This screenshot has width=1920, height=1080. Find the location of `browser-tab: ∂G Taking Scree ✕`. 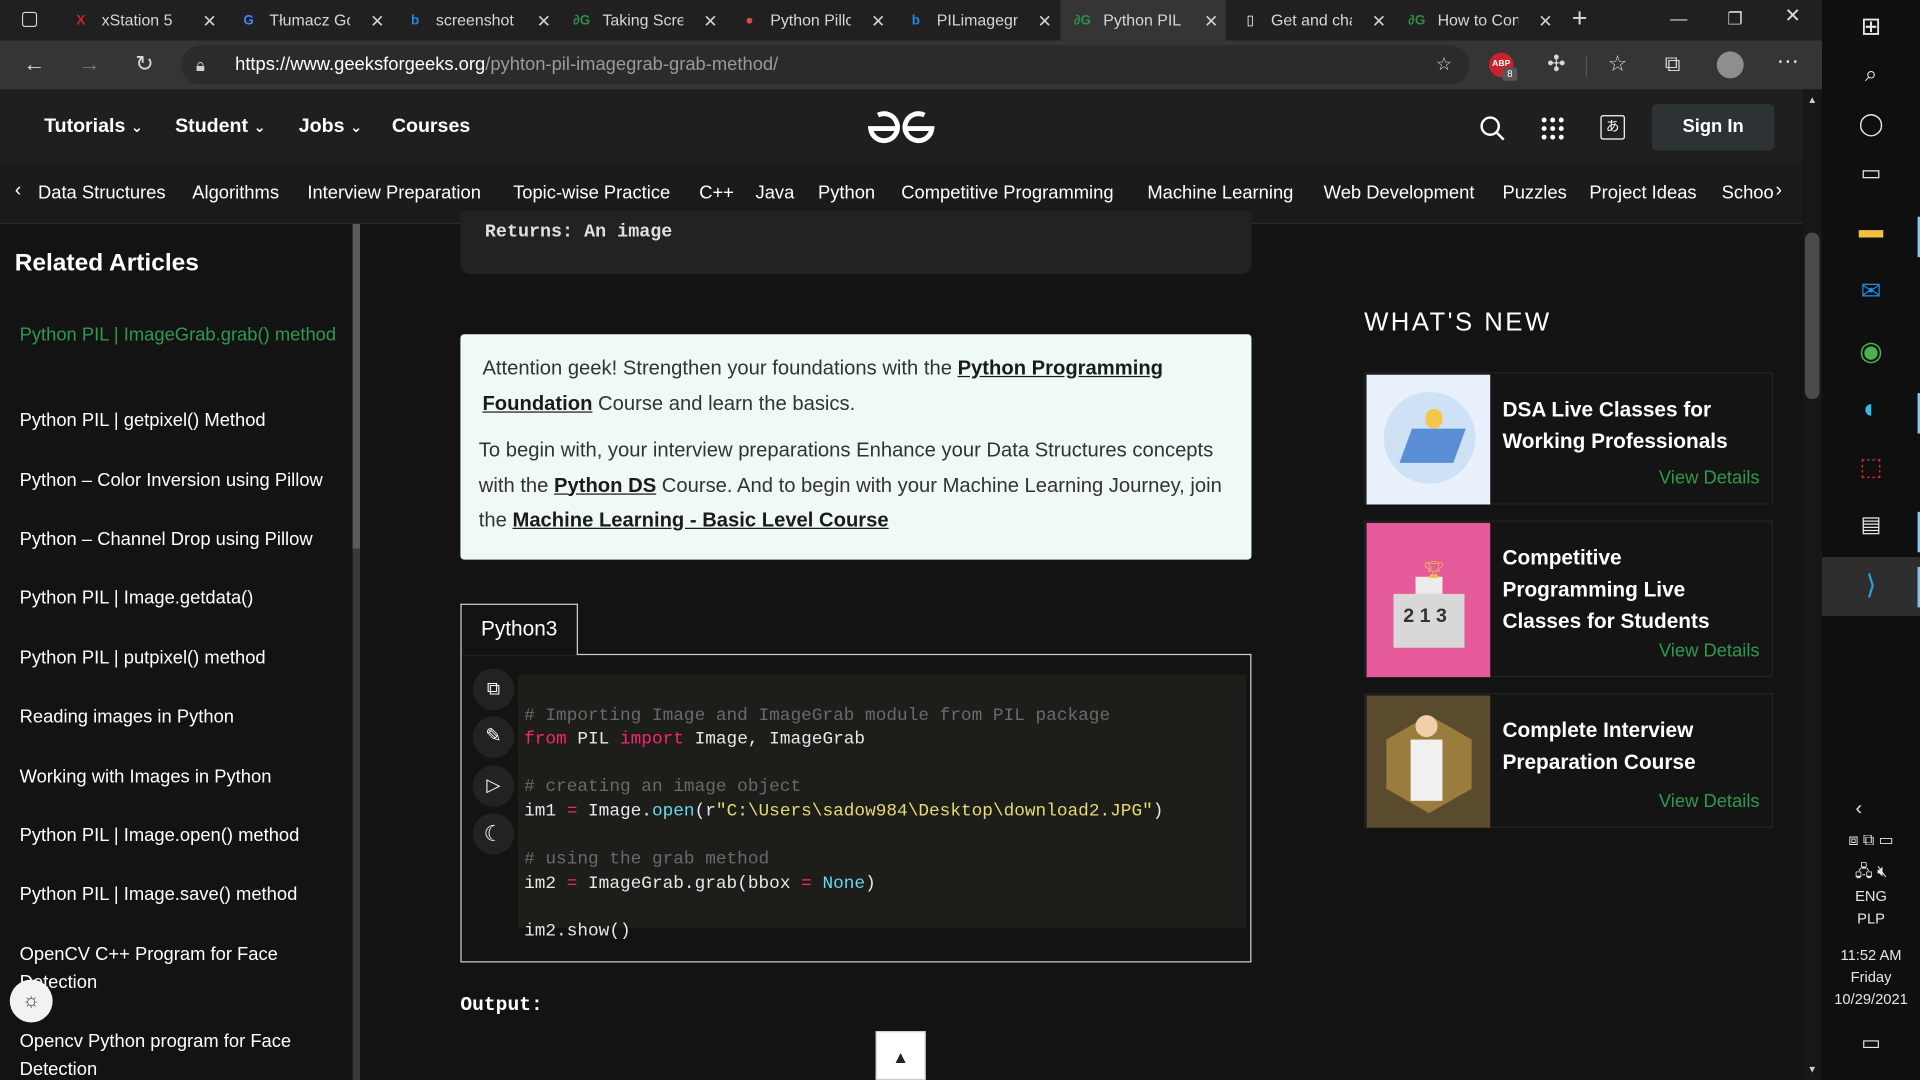

browser-tab: ∂G Taking Scree ✕ is located at coordinates (642, 20).